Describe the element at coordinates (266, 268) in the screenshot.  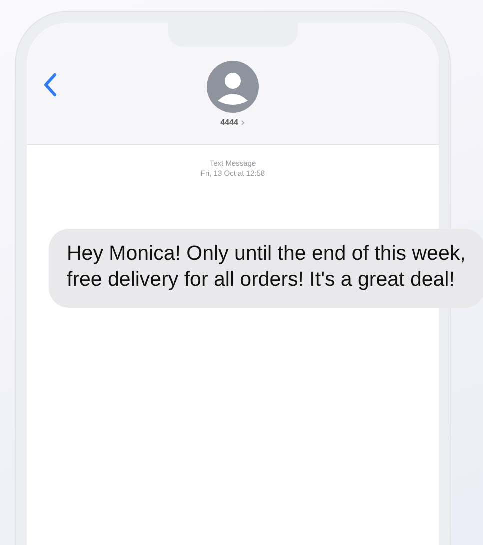
I see `message-bubble: Hey Monica! Only until the end of this week, free delivery for all orders! It's a great deal!` at that location.